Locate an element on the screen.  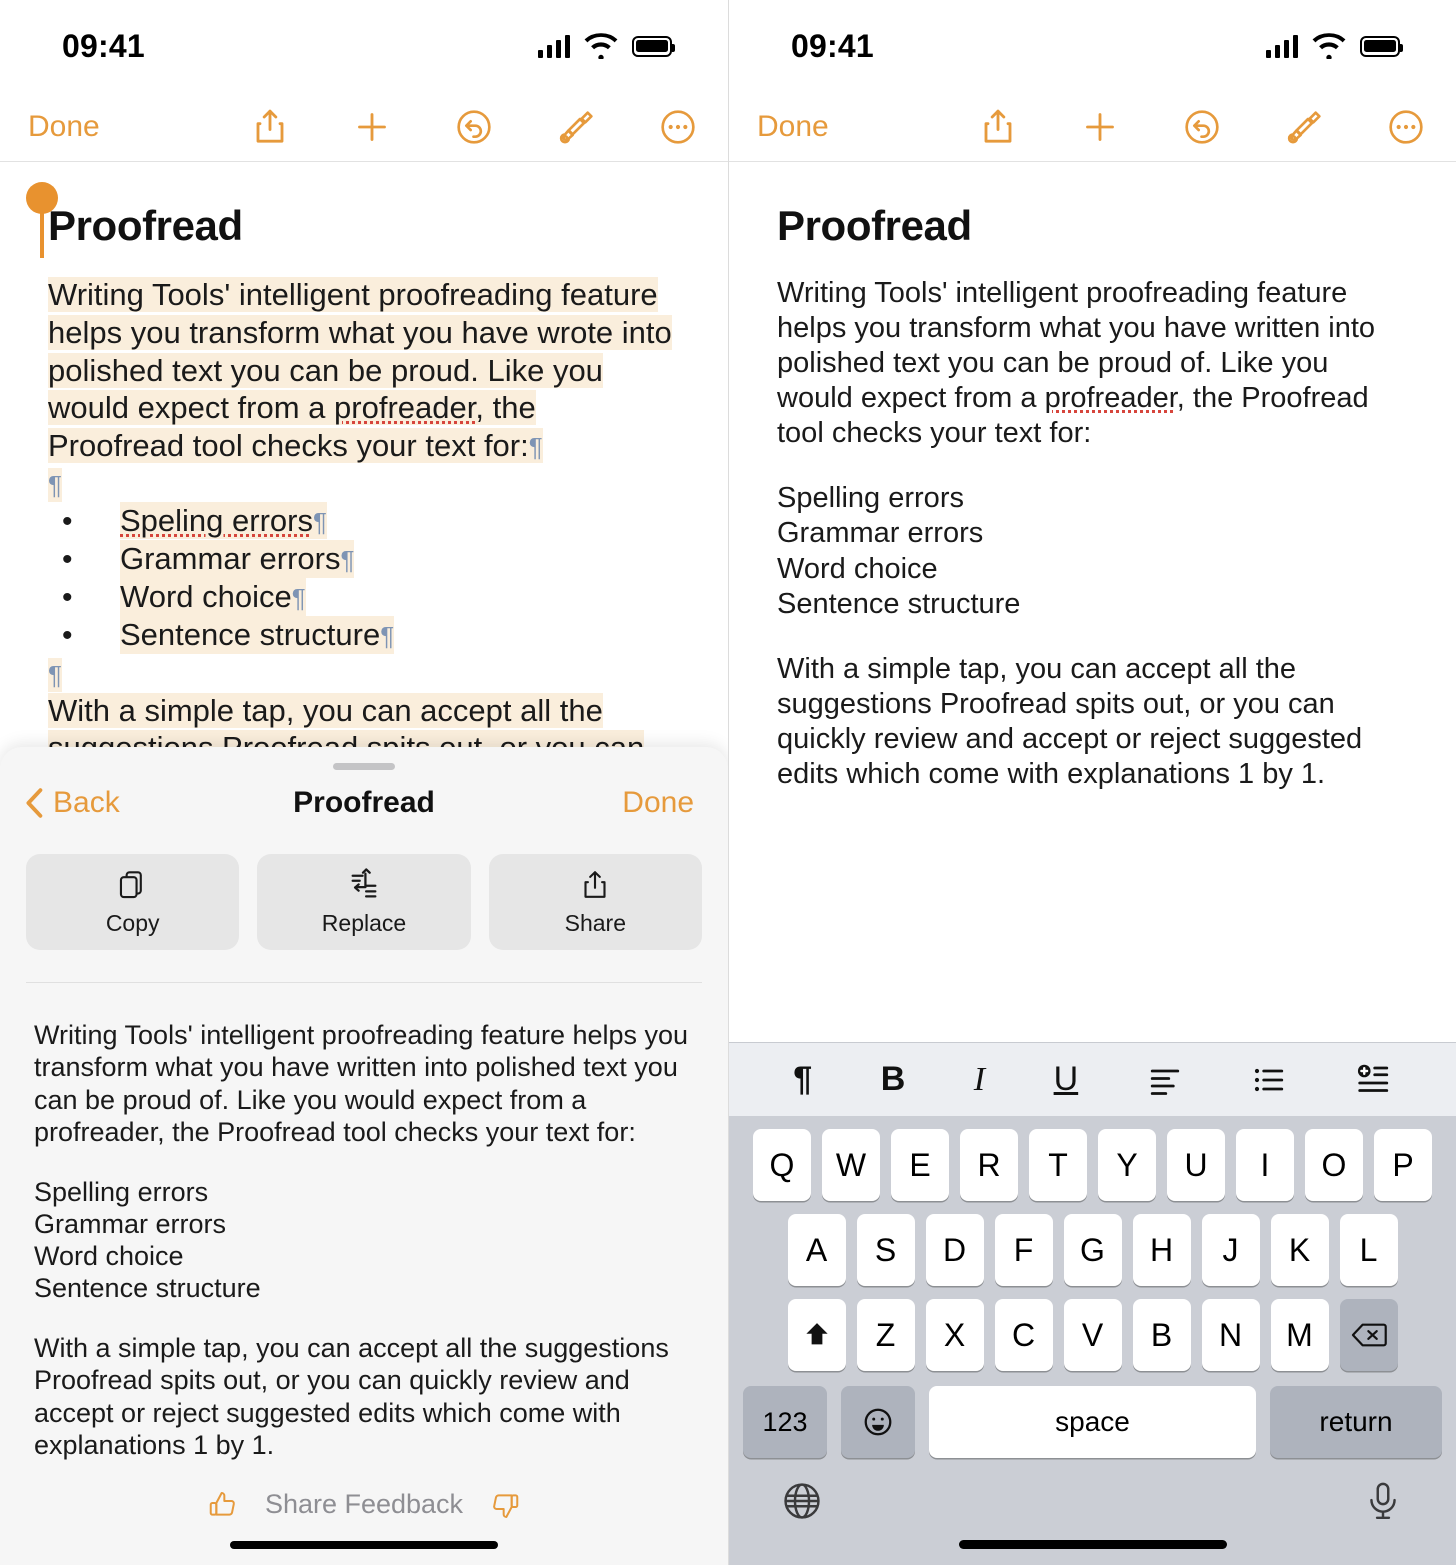
key-w: W is located at coordinates (851, 1165).